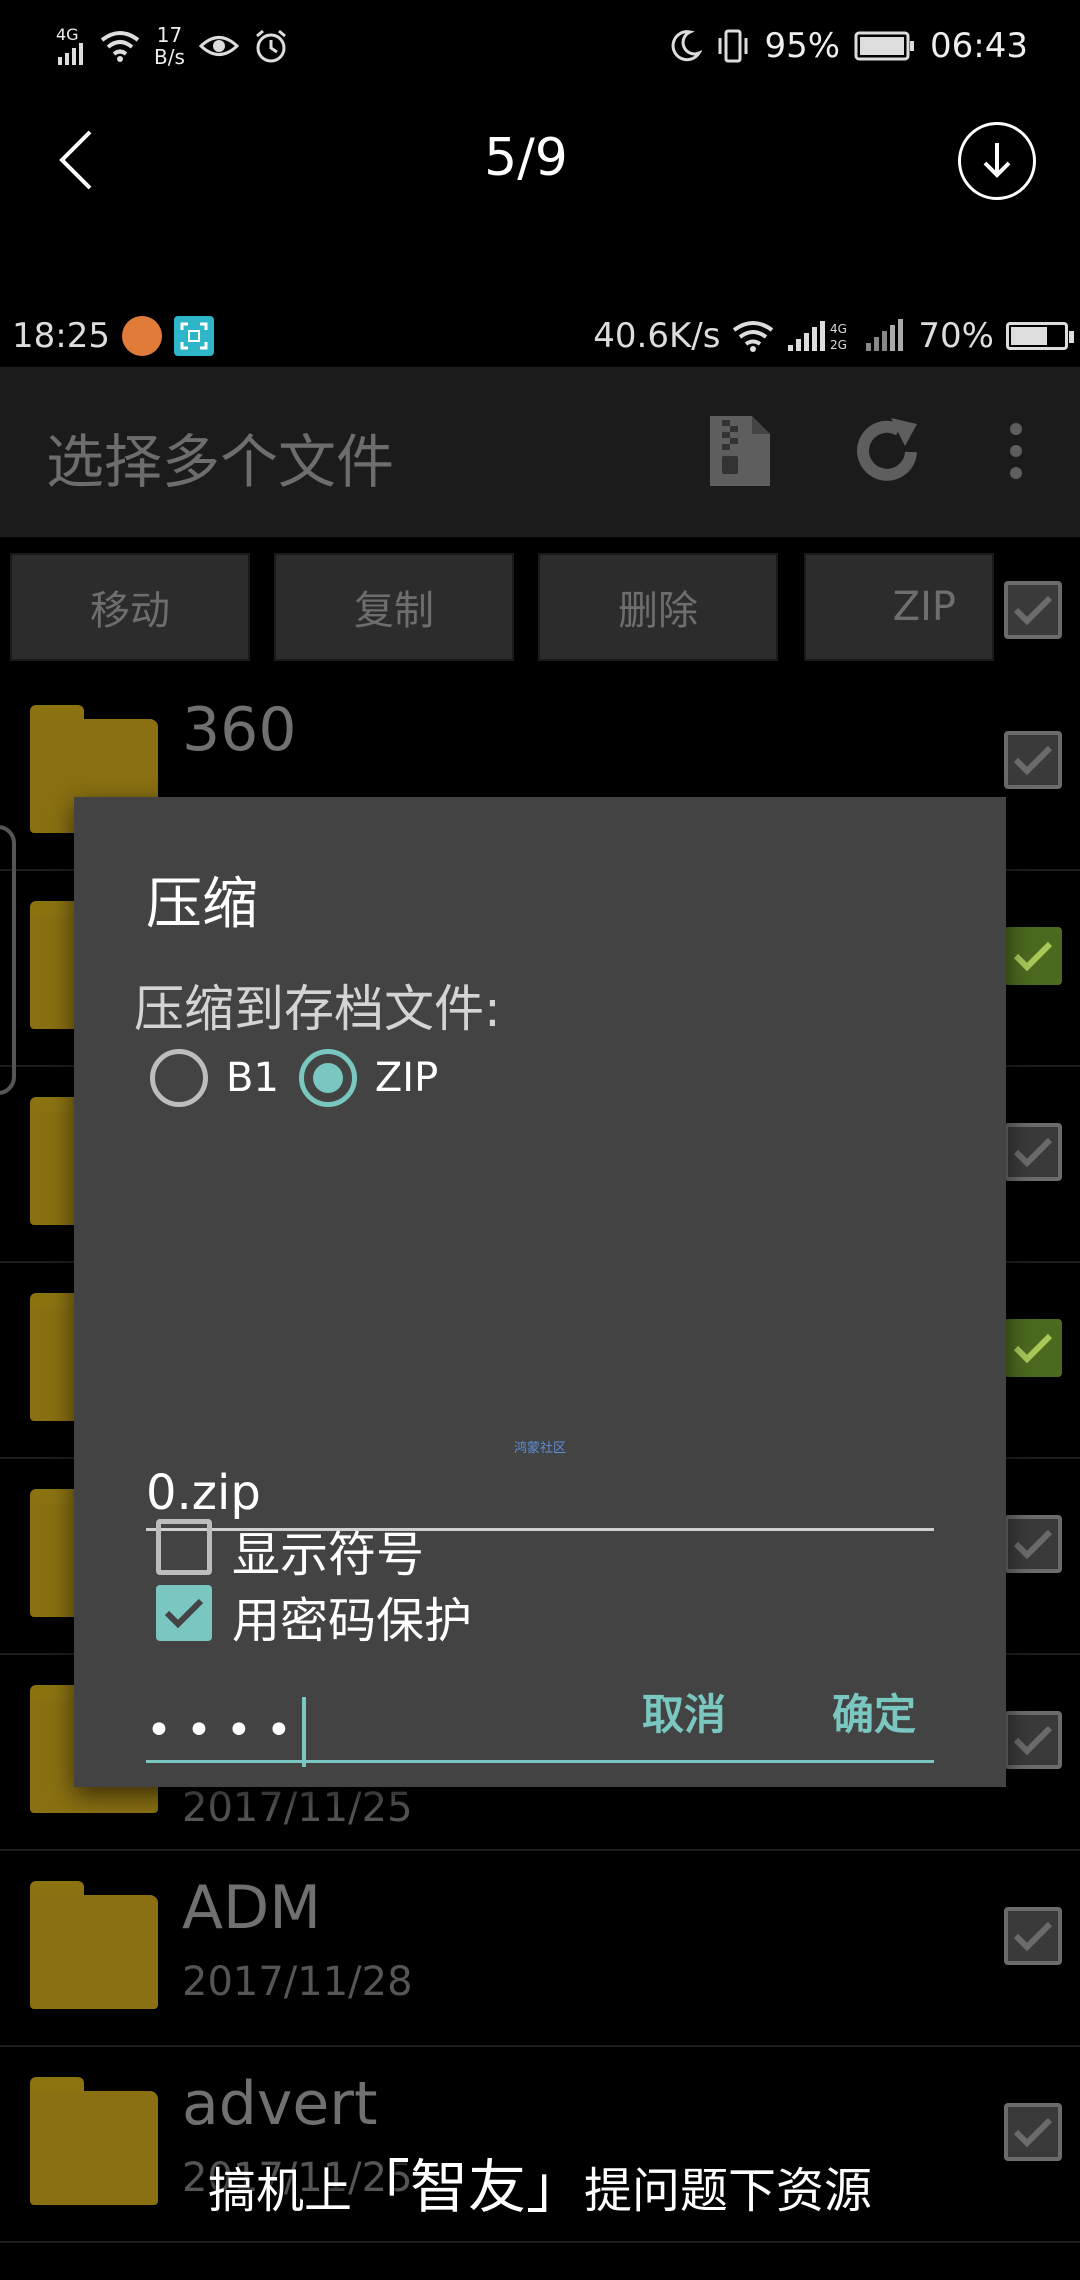 Image resolution: width=1080 pixels, height=2280 pixels. Describe the element at coordinates (270, 46) in the screenshot. I see `alarm-icon` at that location.